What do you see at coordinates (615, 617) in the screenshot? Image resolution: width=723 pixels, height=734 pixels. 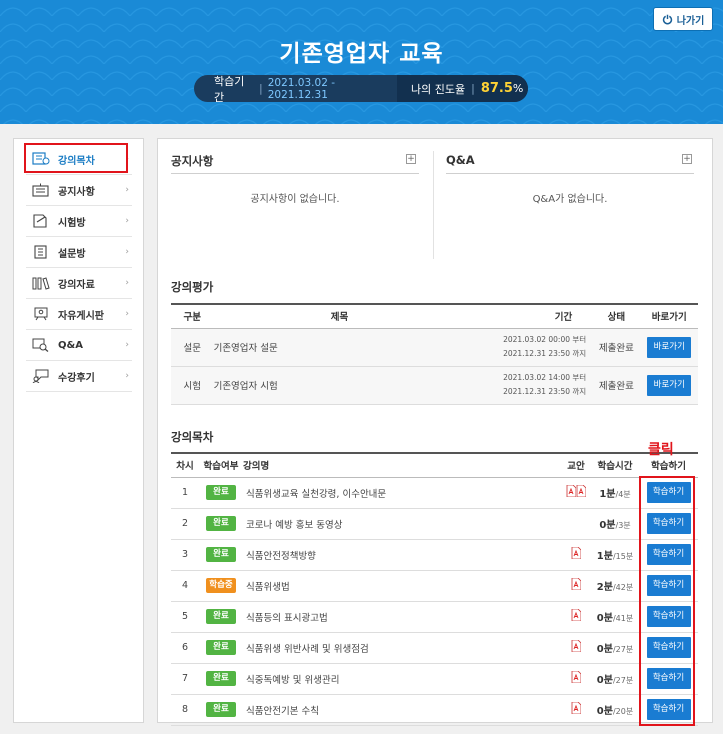 I see `study-time: 0분/41분` at bounding box center [615, 617].